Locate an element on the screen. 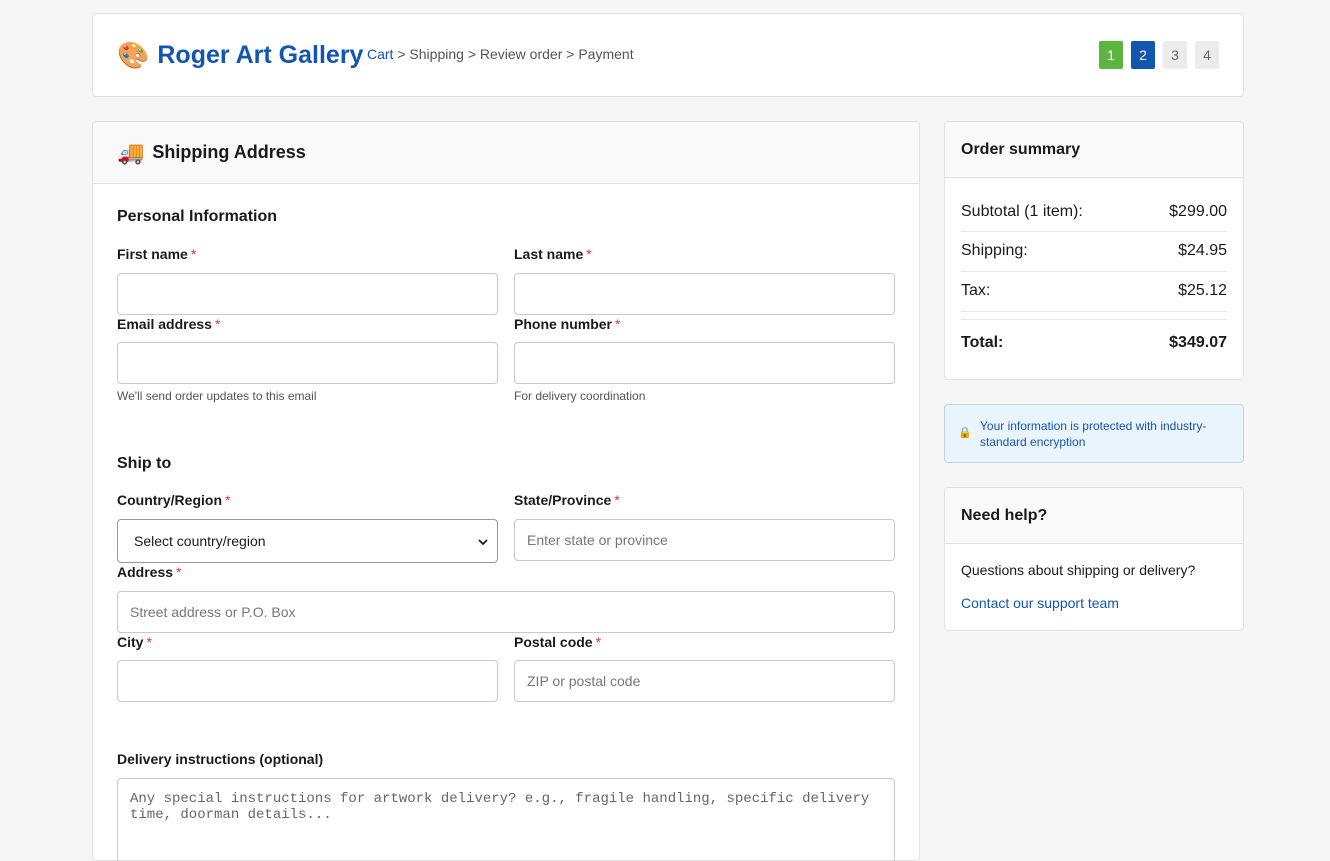 This screenshot has width=1330, height=861. country-label: Country/Region * is located at coordinates (173, 500).